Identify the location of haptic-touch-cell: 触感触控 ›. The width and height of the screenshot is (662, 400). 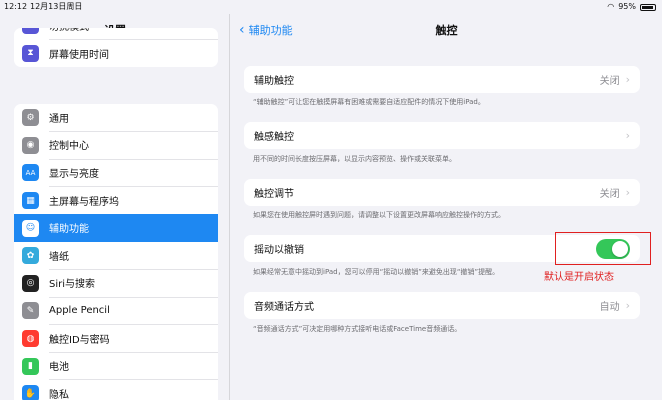
(442, 135).